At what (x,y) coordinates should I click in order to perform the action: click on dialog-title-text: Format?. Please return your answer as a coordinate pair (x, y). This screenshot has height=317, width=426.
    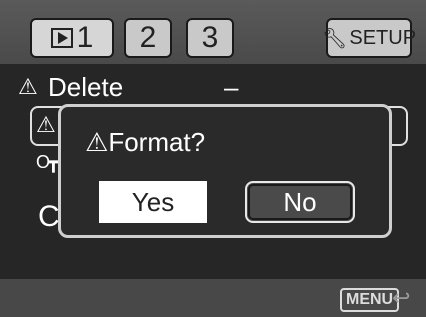
    Looking at the image, I should click on (157, 142).